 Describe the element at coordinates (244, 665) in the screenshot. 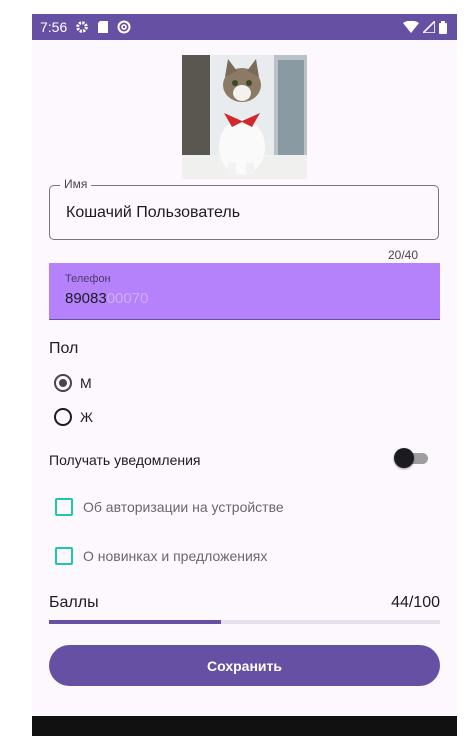

I see `save-button: Сохранить` at that location.